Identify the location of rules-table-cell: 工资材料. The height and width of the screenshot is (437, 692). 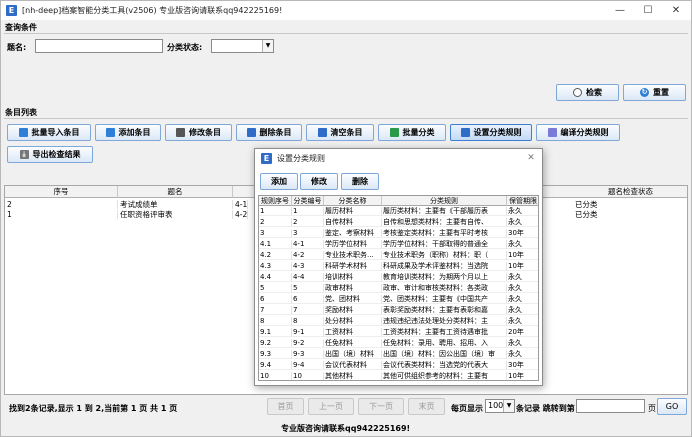
(353, 332).